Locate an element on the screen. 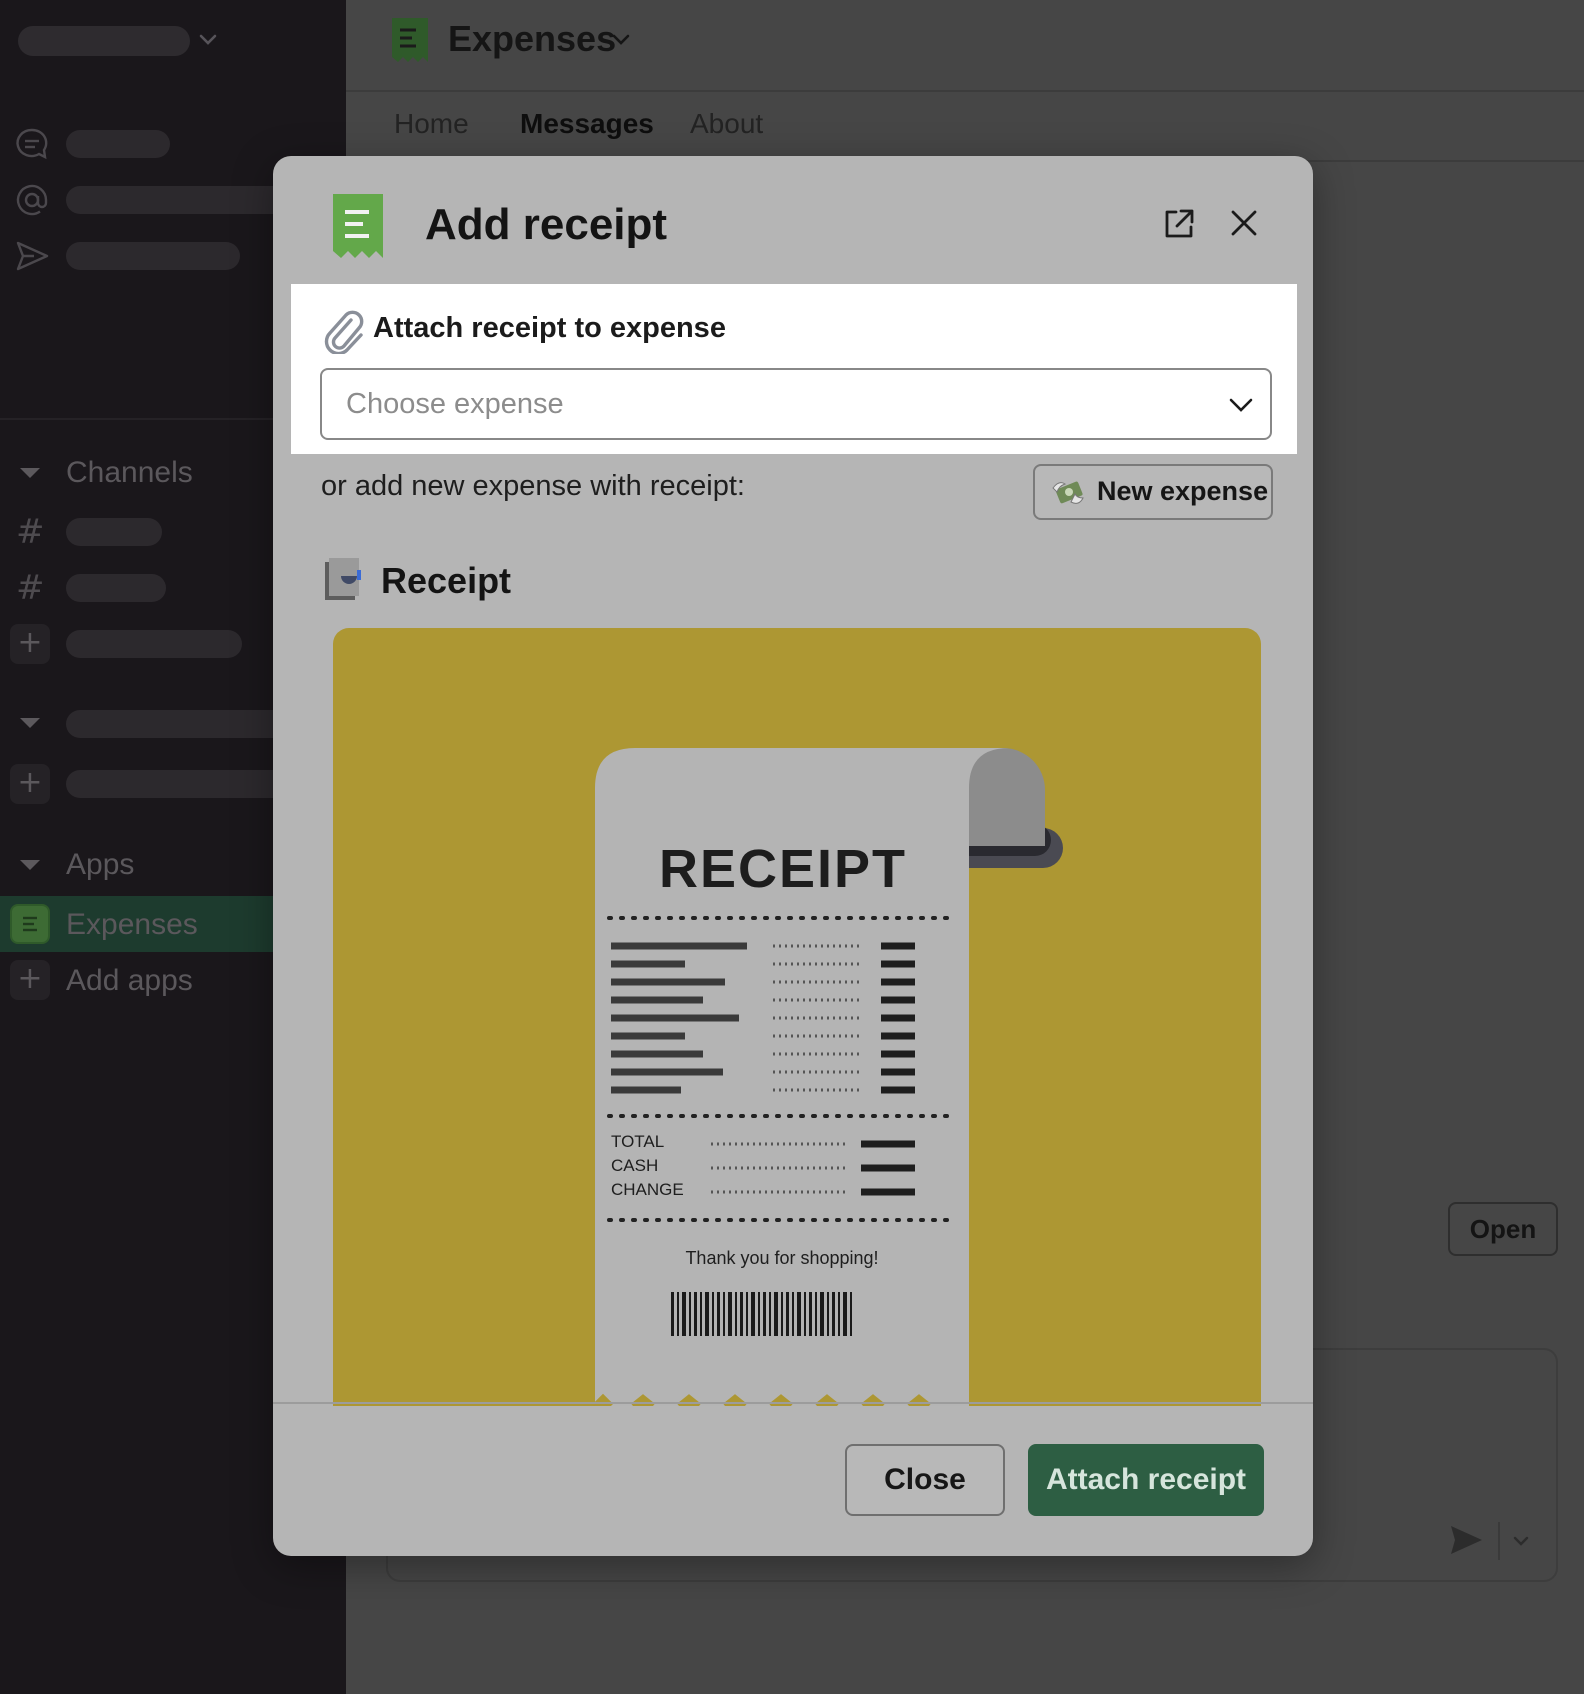 The width and height of the screenshot is (1584, 1694). attach-receipt-button: Attach receipt is located at coordinates (1146, 1480).